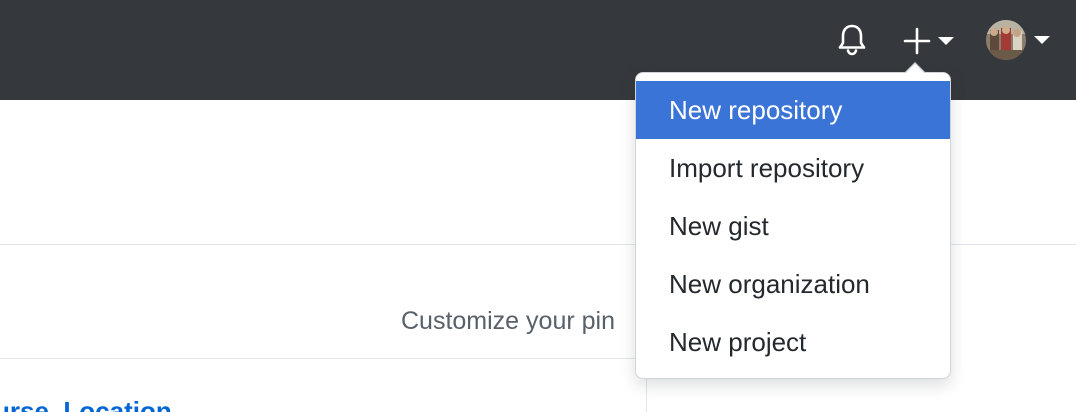 This screenshot has height=412, width=1076. I want to click on section-divider, so click(323, 358).